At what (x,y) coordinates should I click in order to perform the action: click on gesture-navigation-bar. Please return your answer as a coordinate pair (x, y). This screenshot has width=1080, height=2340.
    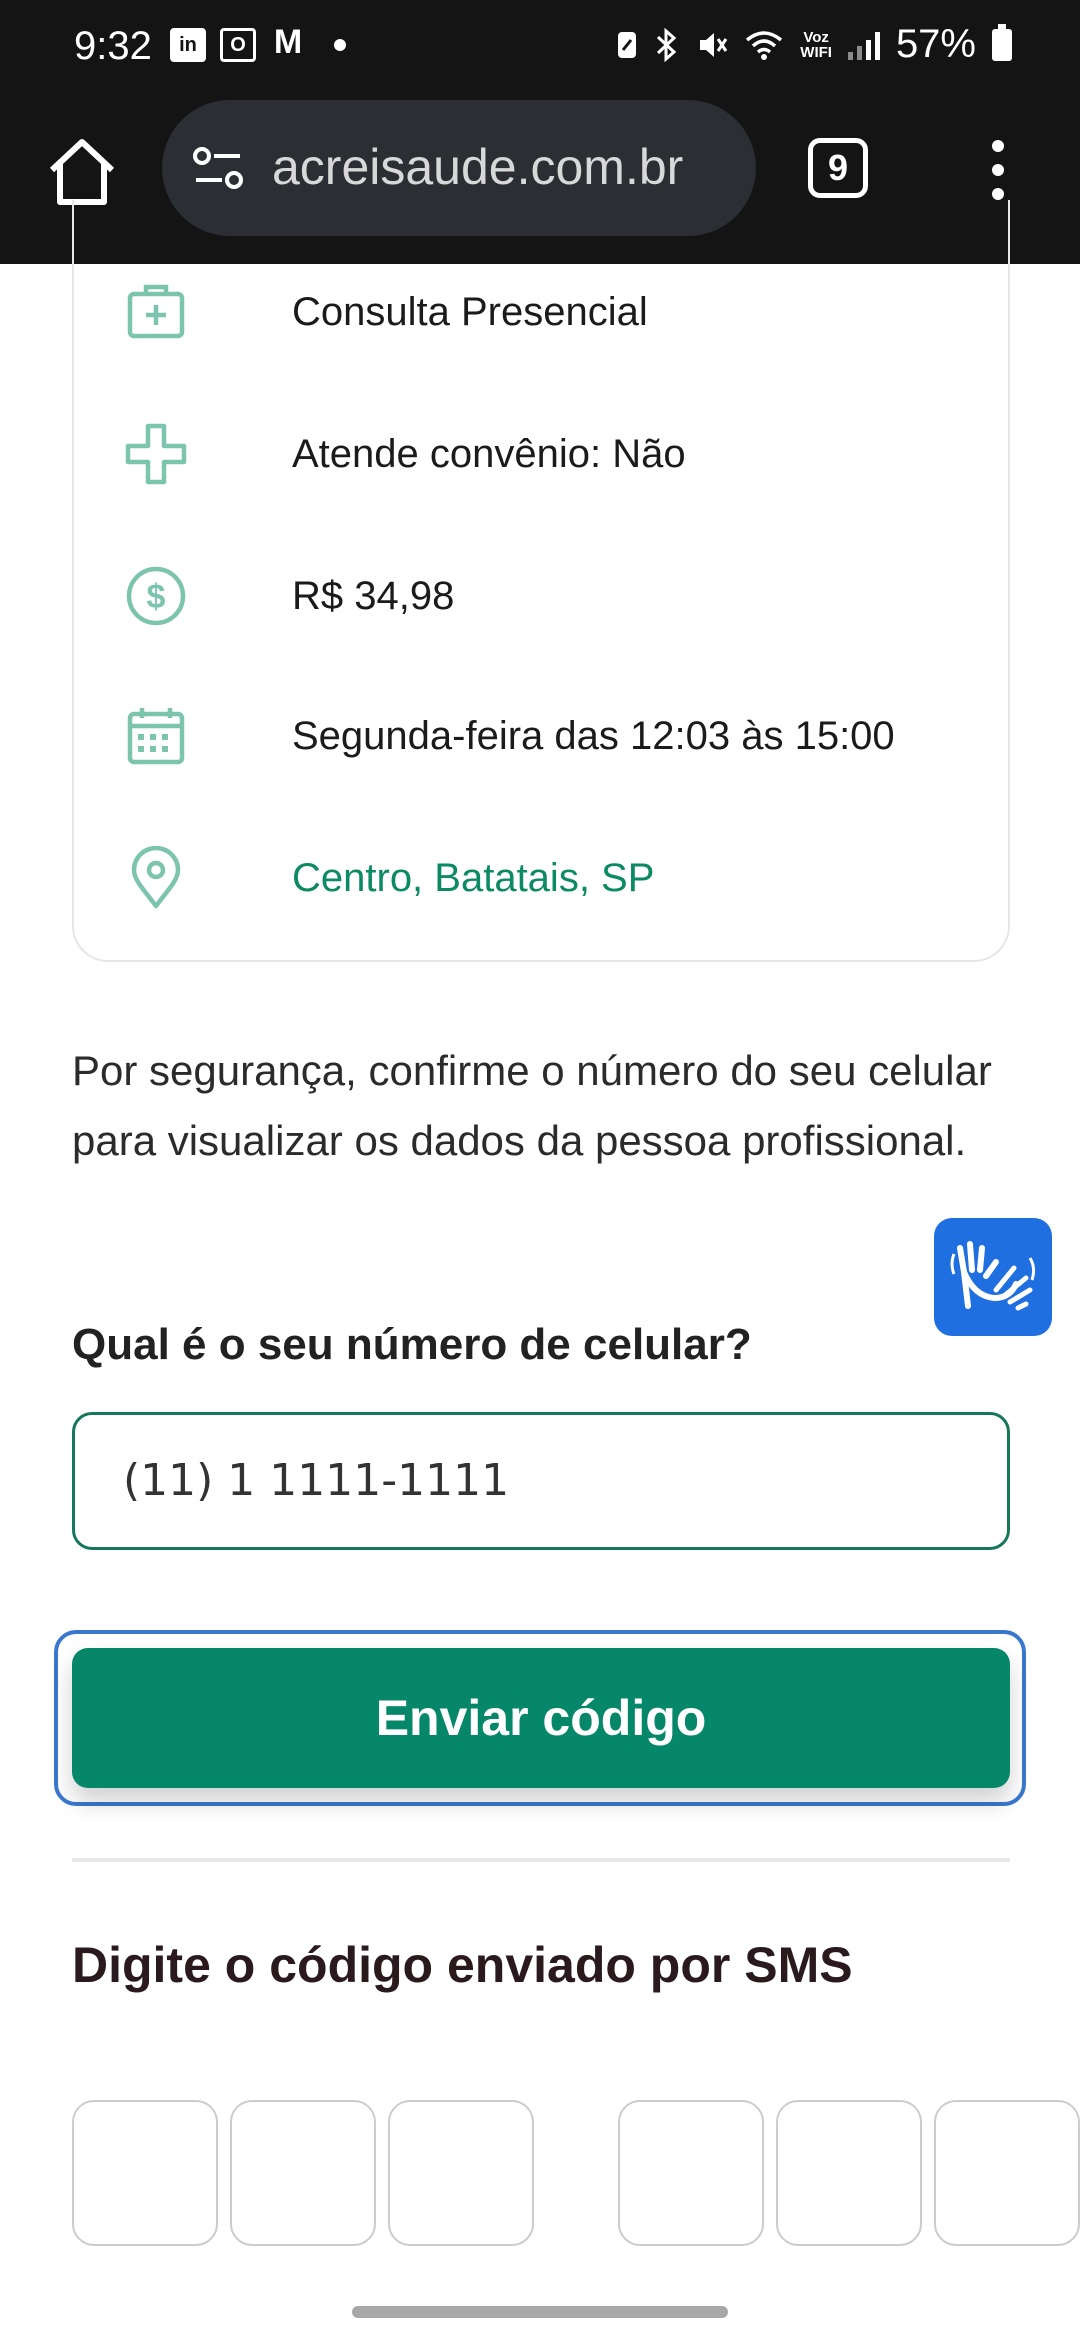
    Looking at the image, I should click on (540, 2312).